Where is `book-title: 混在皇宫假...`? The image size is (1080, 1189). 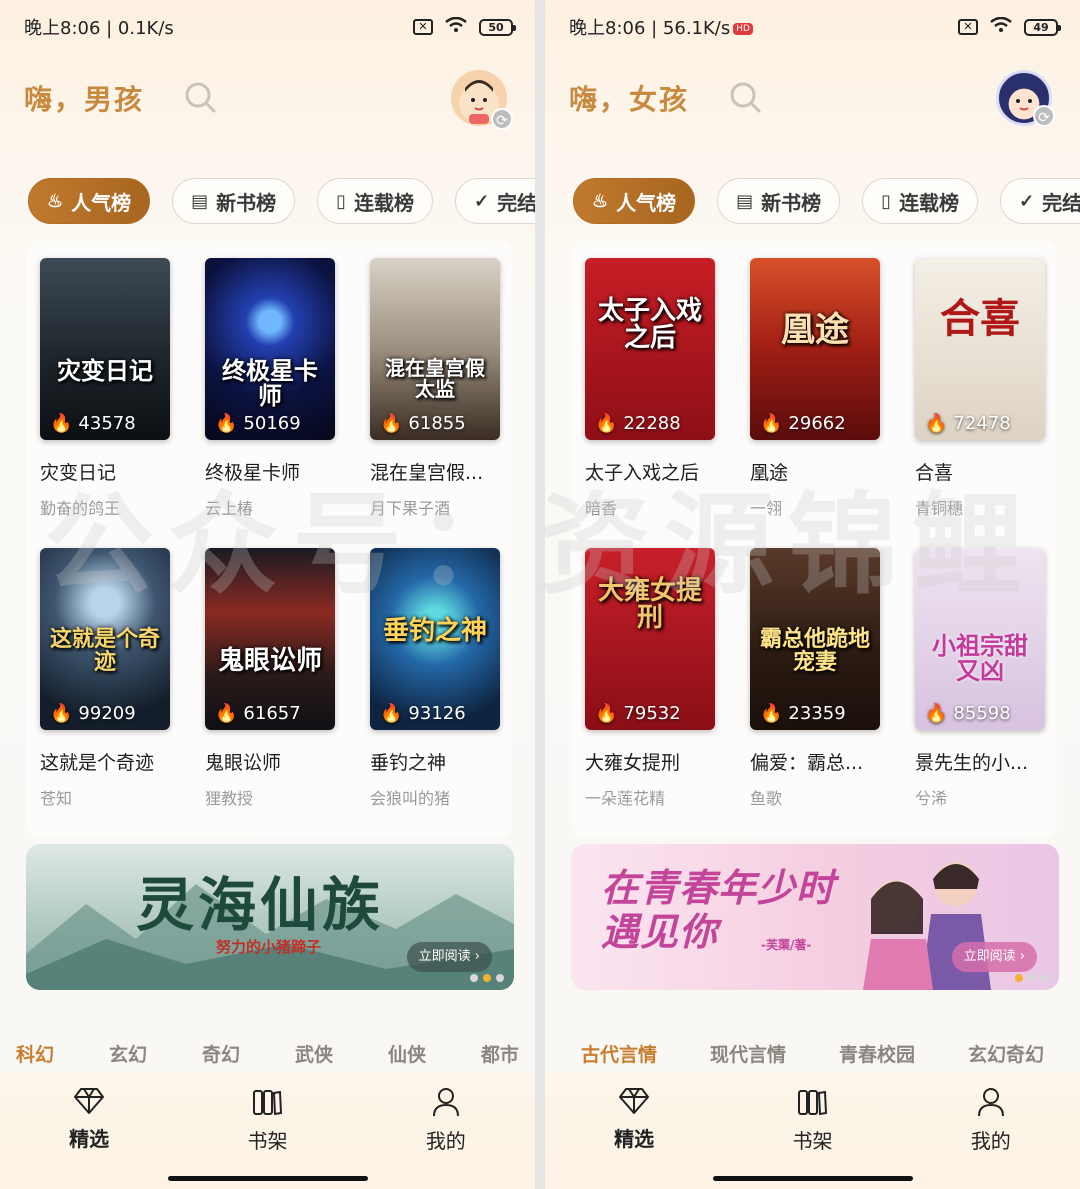
book-title: 混在皇宫假... is located at coordinates (440, 471).